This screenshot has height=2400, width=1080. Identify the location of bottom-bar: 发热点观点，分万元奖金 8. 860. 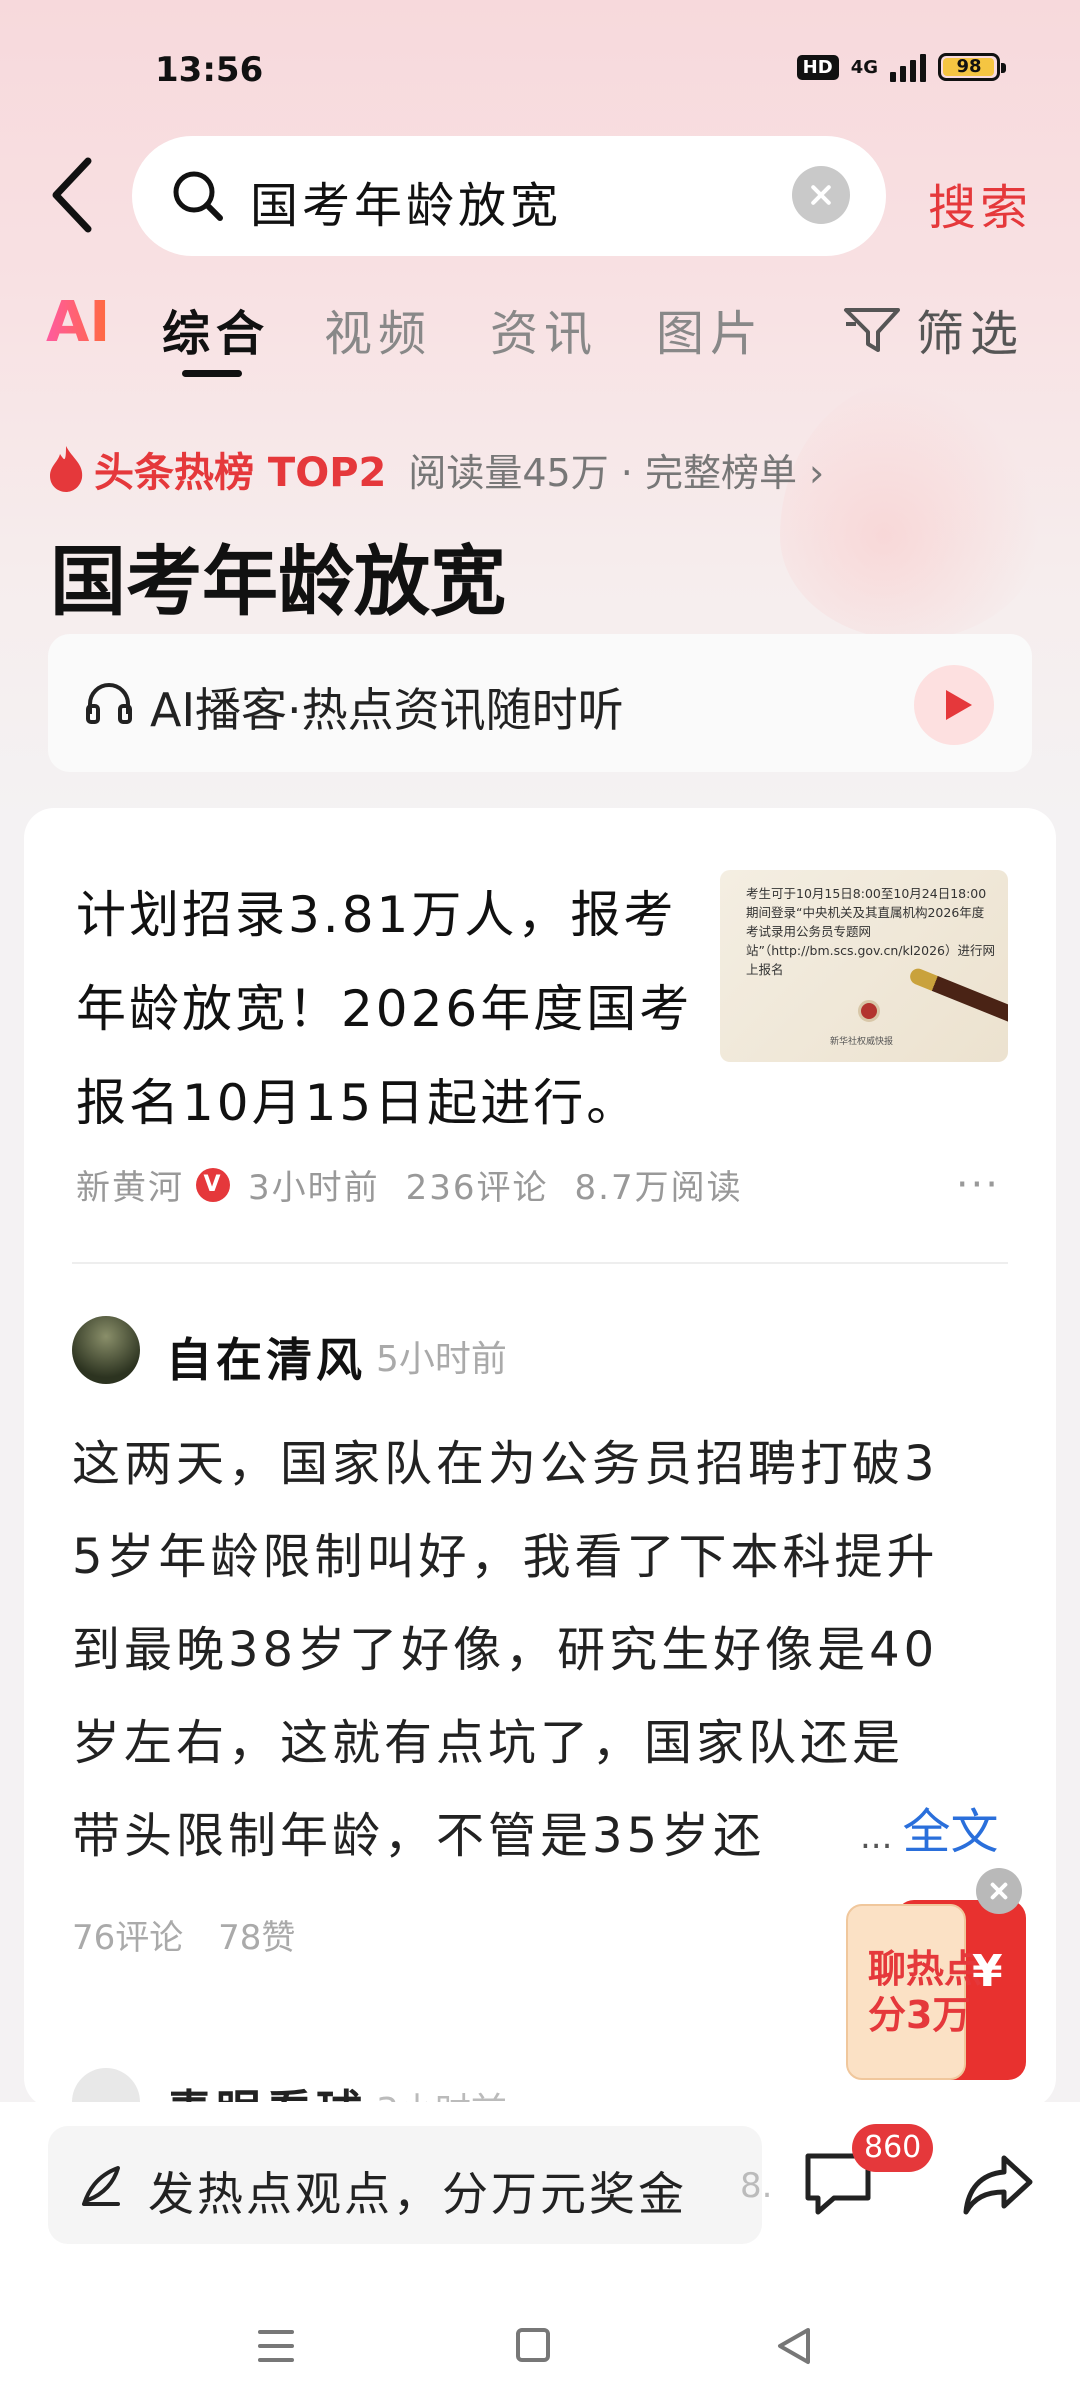
(540, 2251).